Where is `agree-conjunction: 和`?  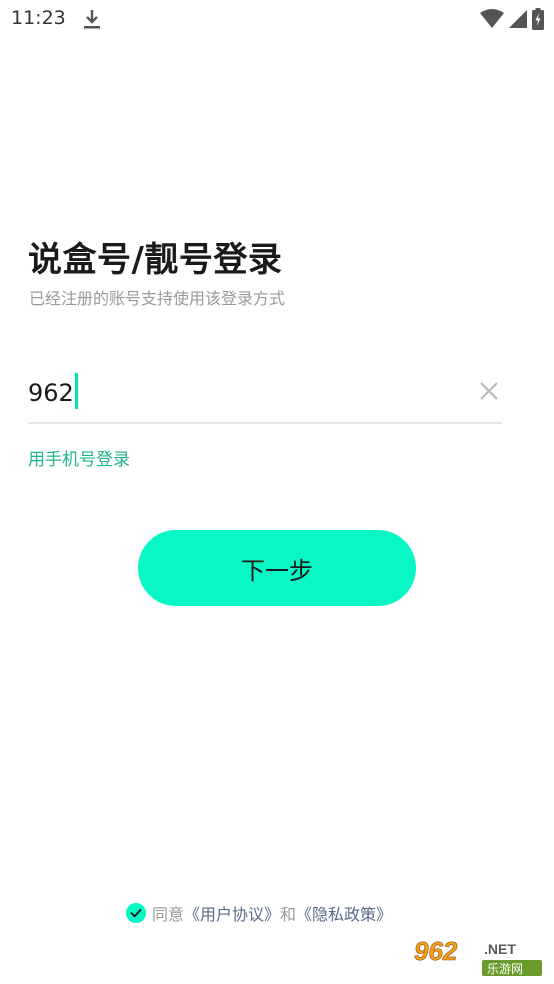
agree-conjunction: 和 is located at coordinates (288, 914).